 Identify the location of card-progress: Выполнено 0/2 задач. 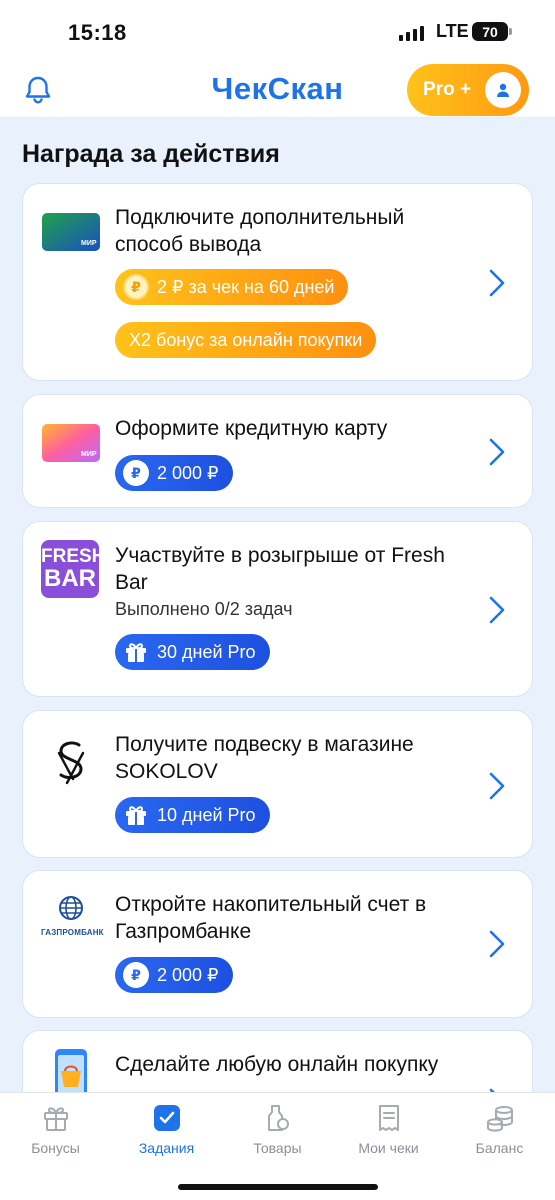
(204, 609).